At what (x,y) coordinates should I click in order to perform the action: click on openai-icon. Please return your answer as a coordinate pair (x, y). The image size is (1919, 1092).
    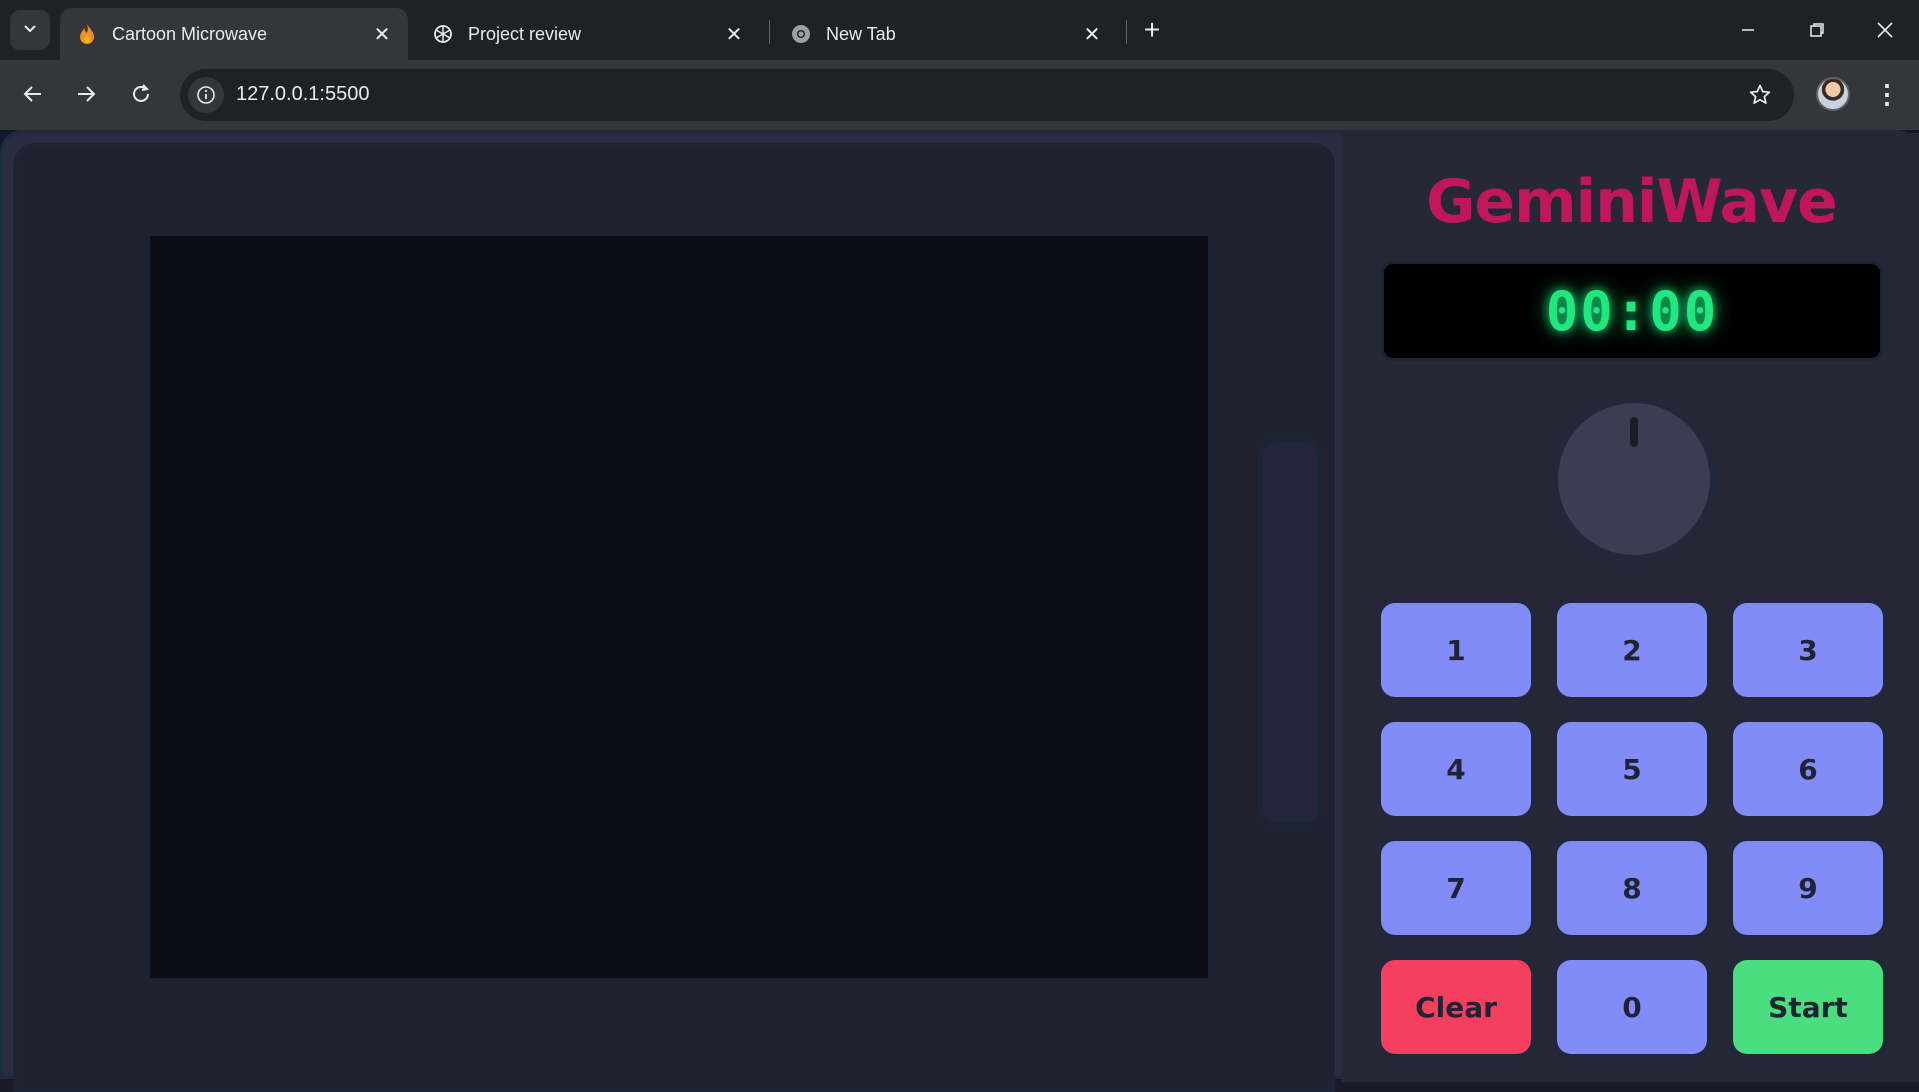
    Looking at the image, I should click on (443, 34).